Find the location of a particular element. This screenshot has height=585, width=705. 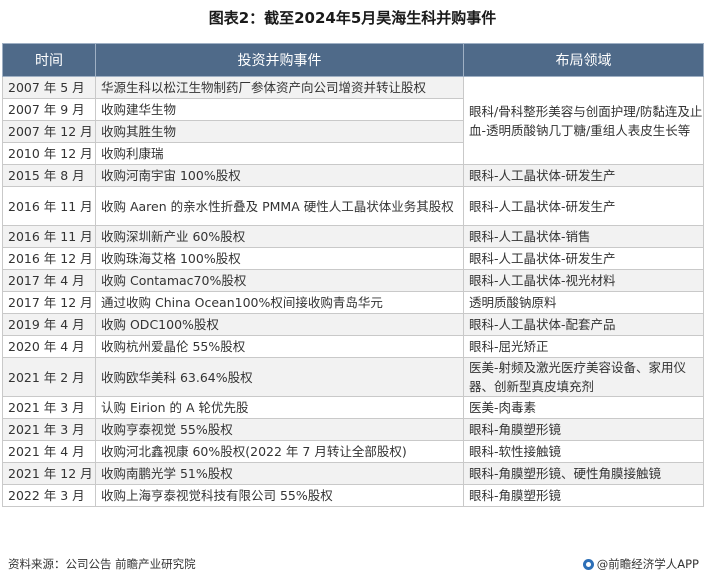

column-header-event: 投资并购事件 is located at coordinates (279, 60).